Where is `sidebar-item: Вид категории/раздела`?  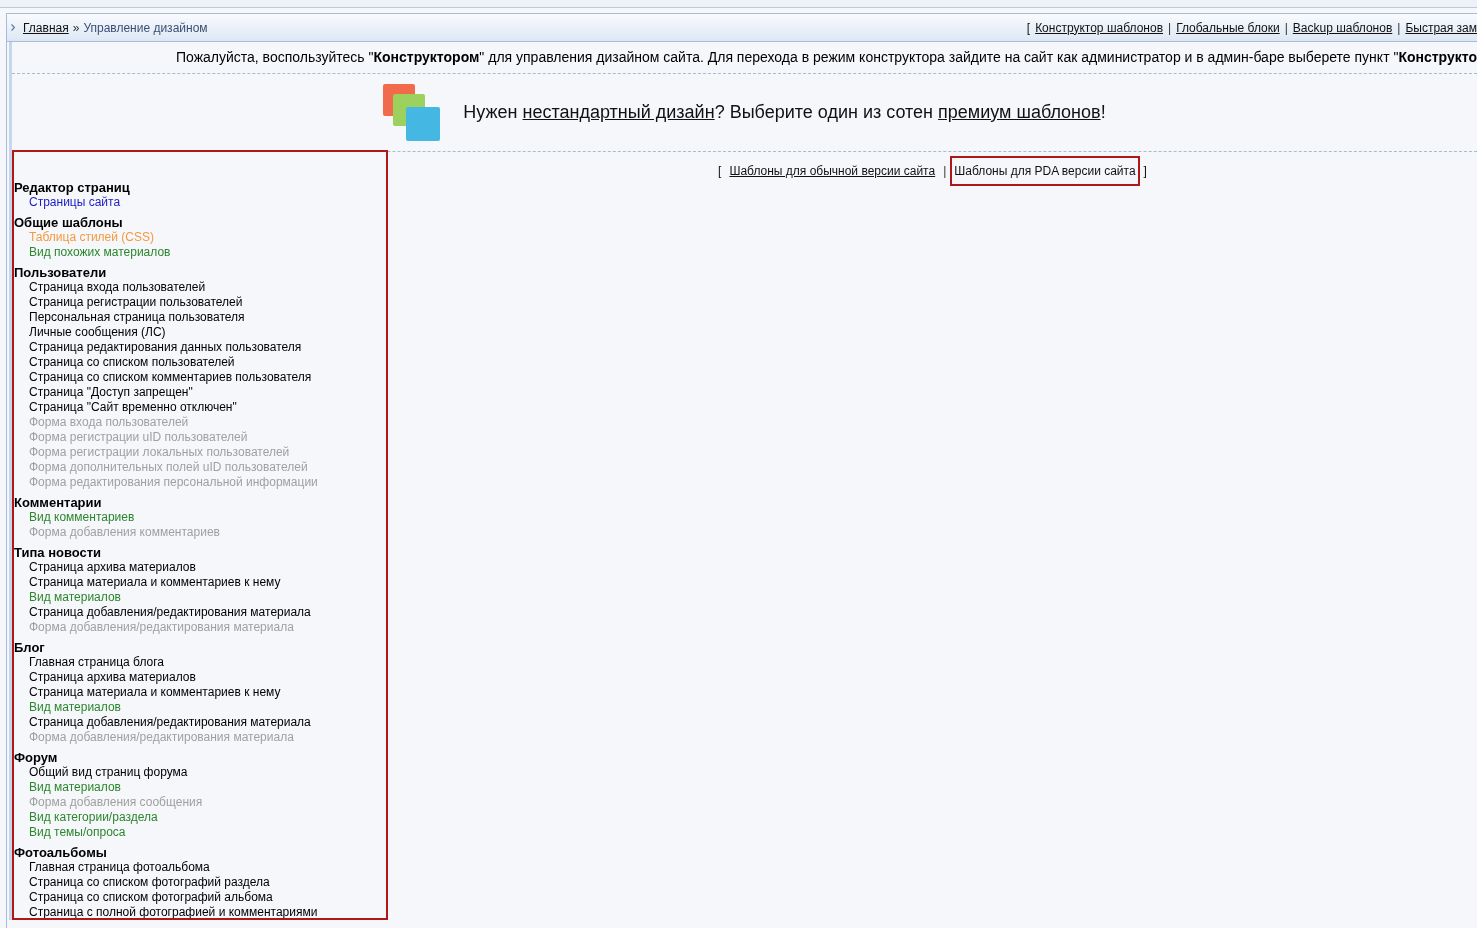
sidebar-item: Вид категории/раздела is located at coordinates (200, 817).